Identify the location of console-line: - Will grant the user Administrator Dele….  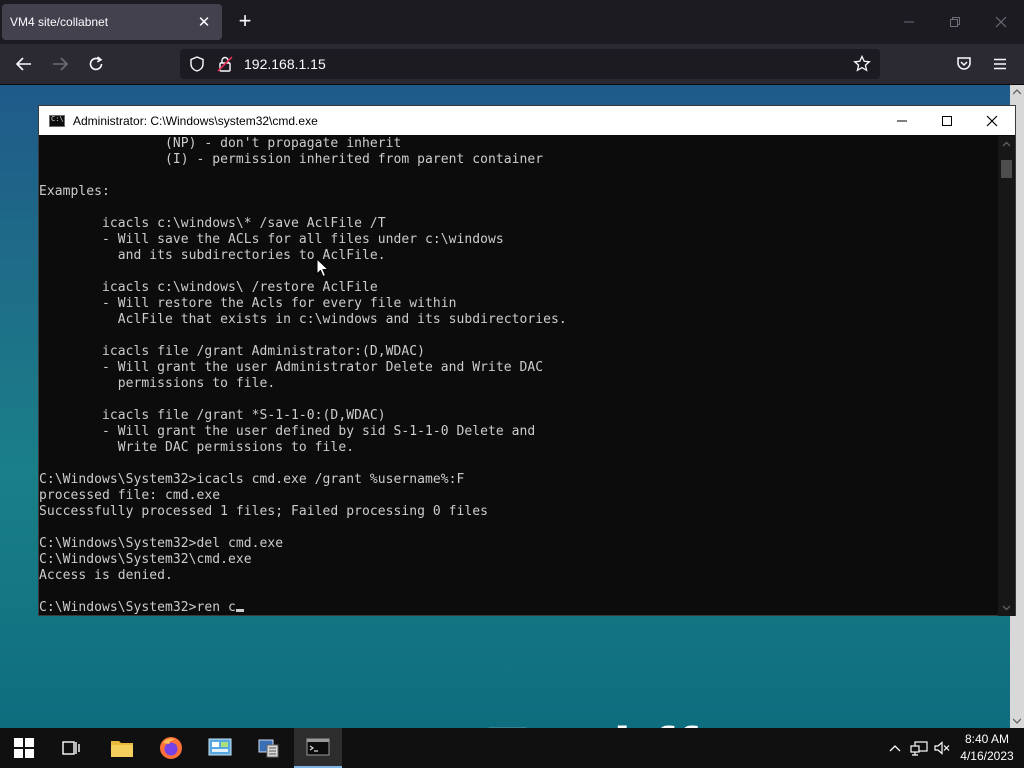
(291, 367).